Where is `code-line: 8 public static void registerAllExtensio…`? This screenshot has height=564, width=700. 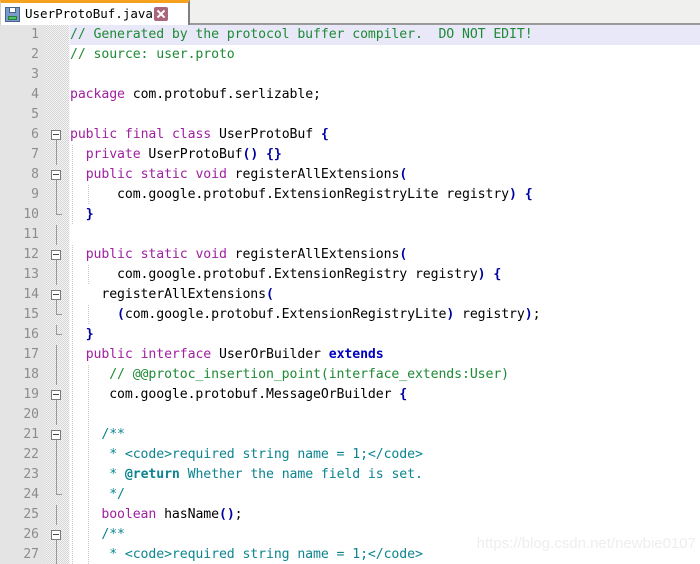 code-line: 8 public static void registerAllExtensio… is located at coordinates (350, 175).